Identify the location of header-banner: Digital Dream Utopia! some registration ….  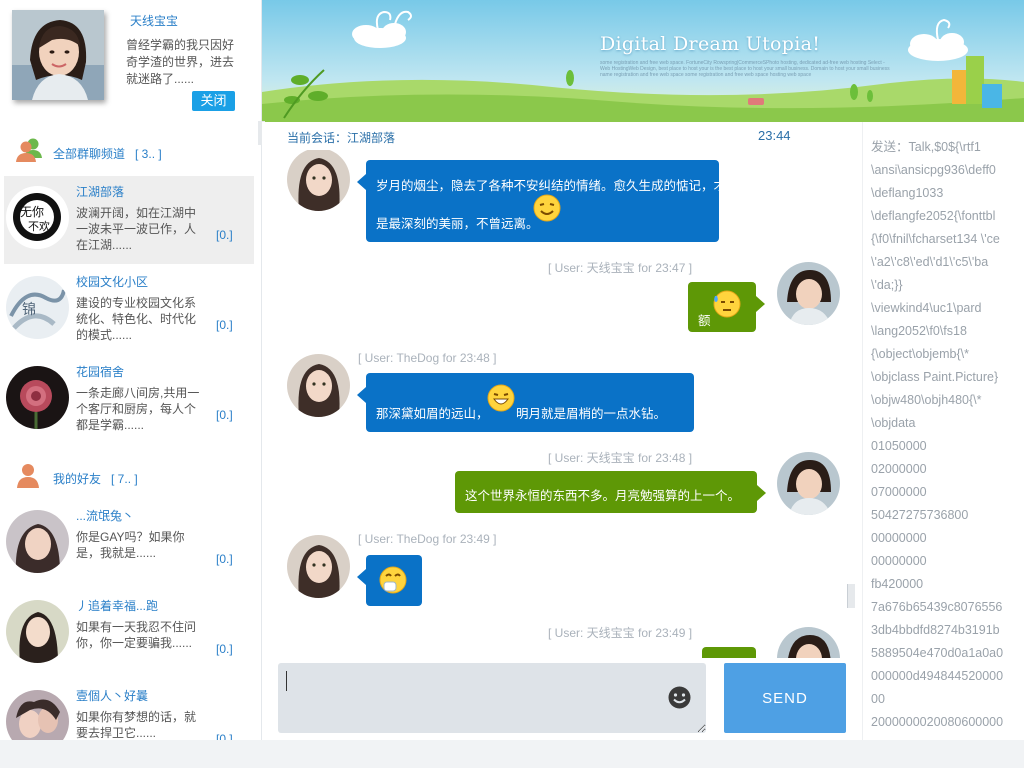
(643, 61).